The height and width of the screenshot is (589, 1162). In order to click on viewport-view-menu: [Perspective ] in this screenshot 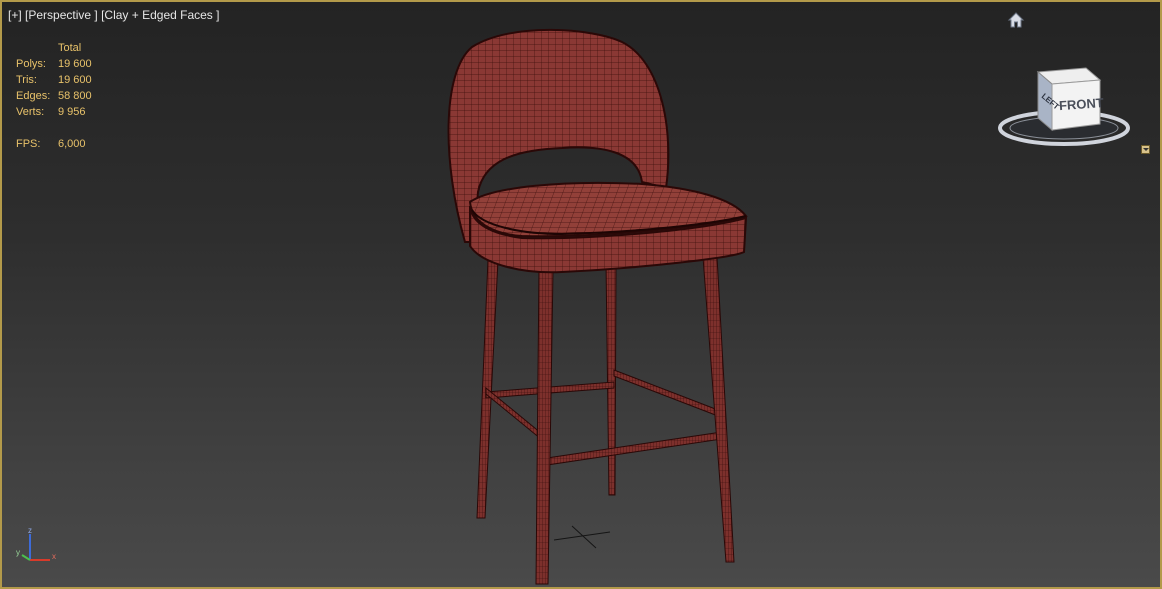, I will do `click(61, 15)`.